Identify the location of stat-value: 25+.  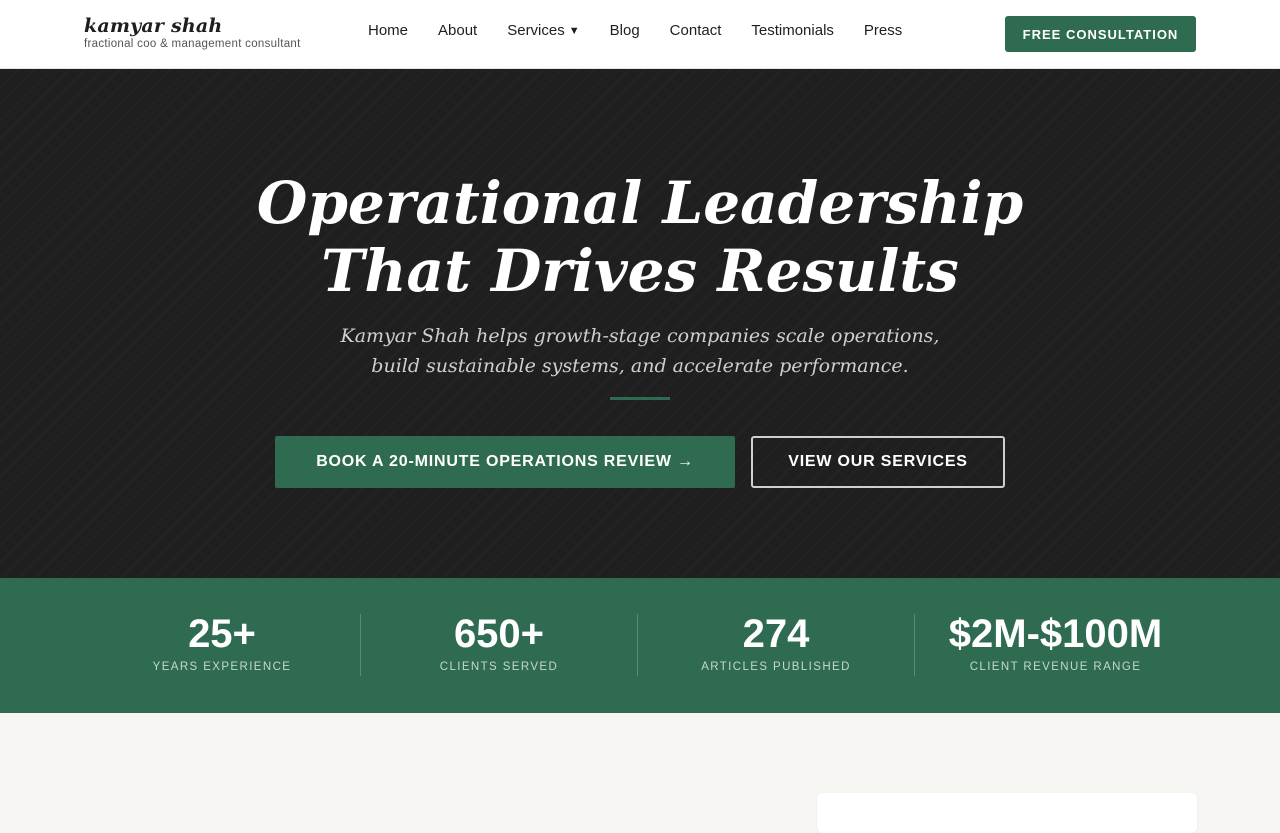
(222, 634).